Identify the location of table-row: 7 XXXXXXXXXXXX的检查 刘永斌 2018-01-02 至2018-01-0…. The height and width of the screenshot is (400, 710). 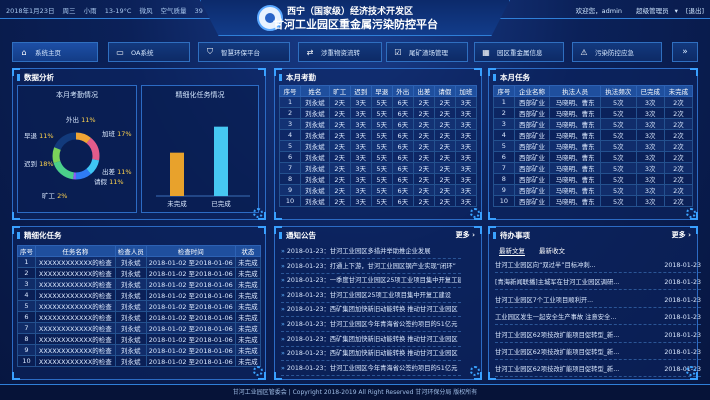
(139, 328).